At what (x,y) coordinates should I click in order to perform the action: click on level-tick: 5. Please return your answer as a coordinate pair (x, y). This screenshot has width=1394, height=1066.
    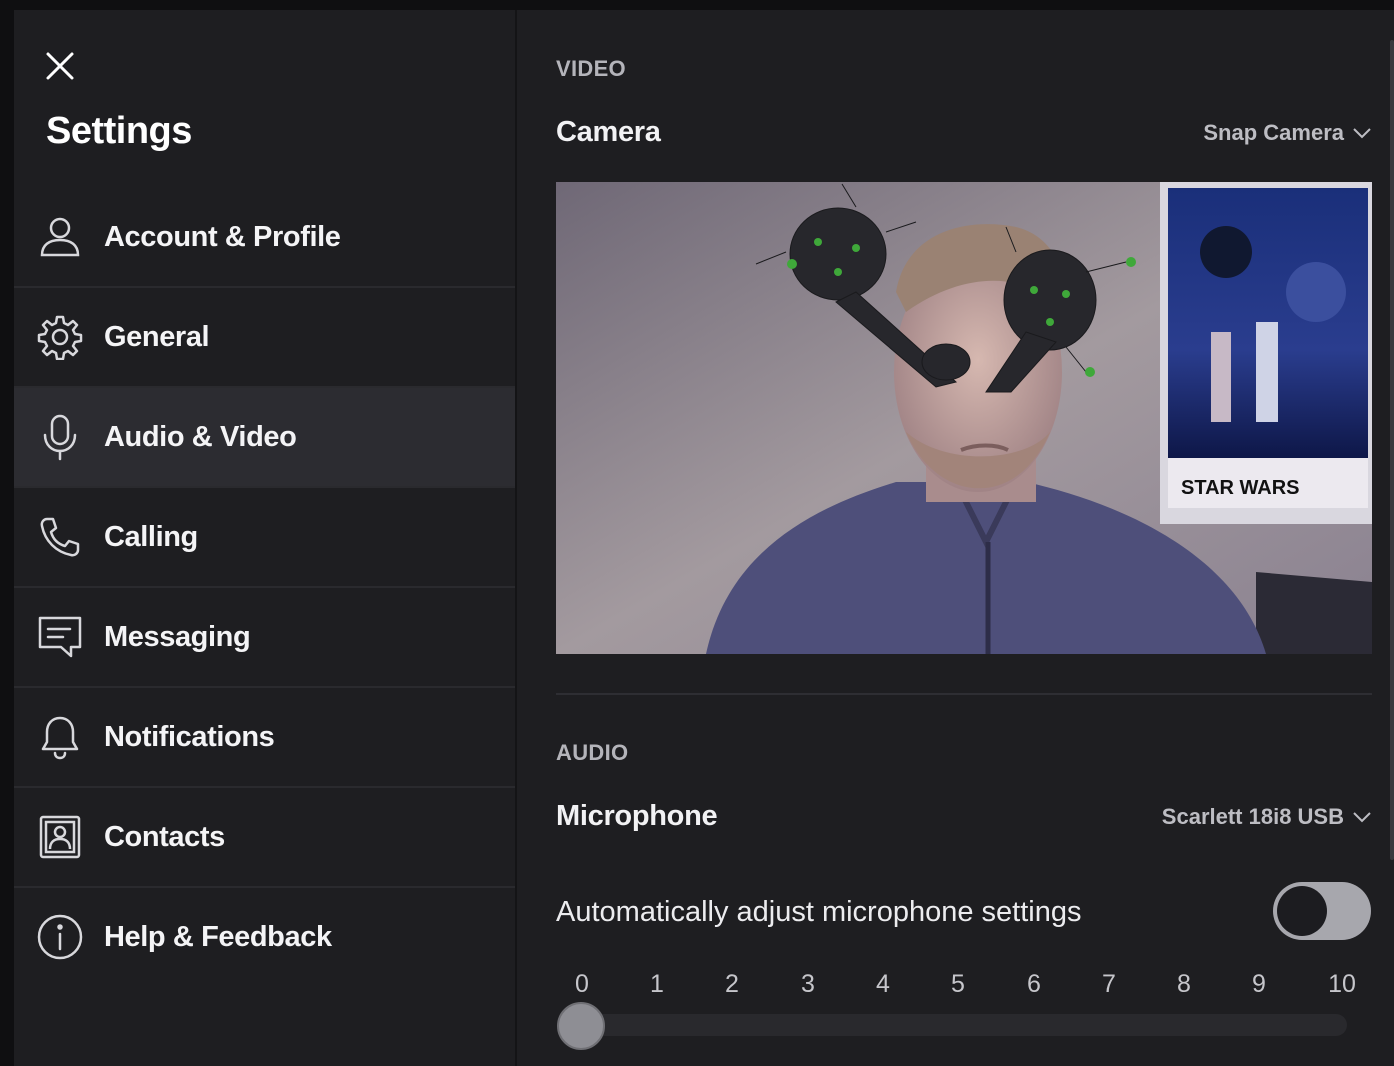
    Looking at the image, I should click on (958, 984).